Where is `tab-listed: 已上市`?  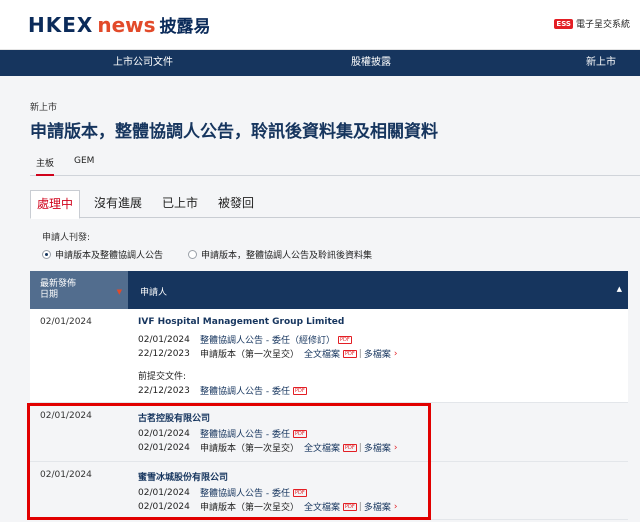 tab-listed: 已上市 is located at coordinates (180, 204).